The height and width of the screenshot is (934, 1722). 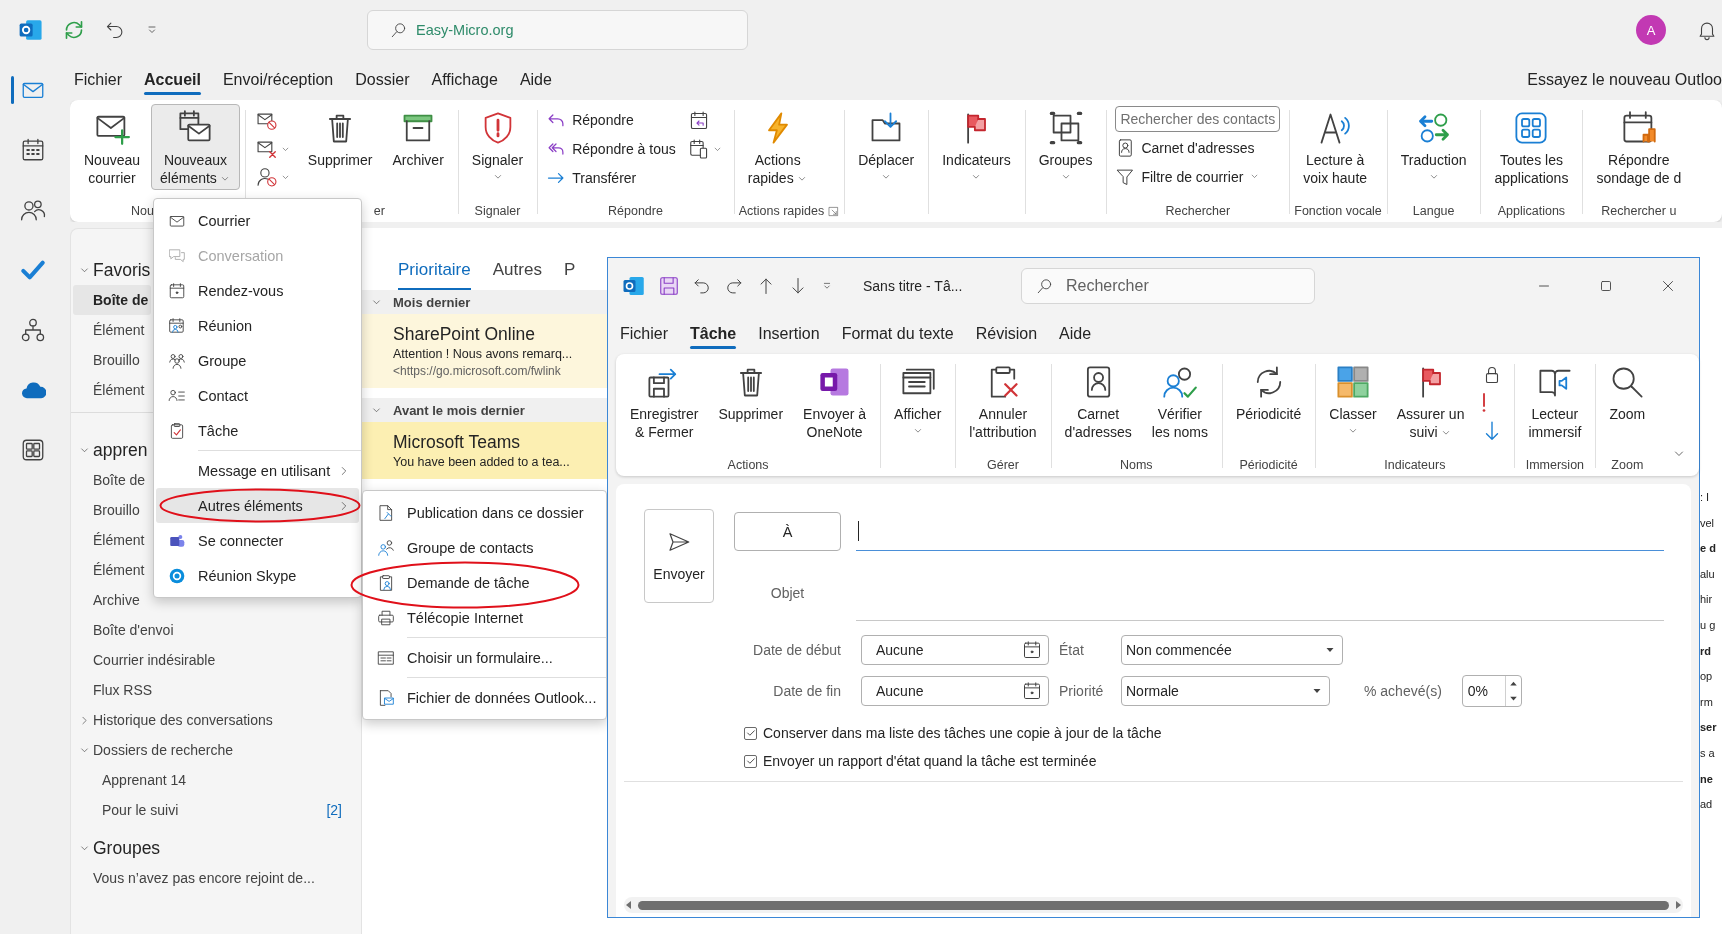 I want to click on group-header: Mois dernier, so click(x=484, y=302).